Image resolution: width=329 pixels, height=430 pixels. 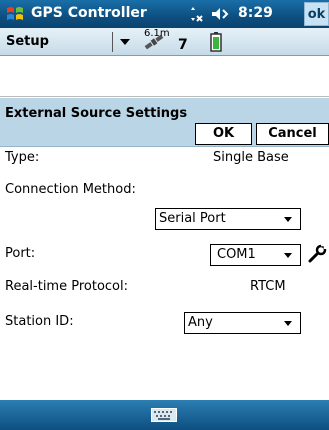 What do you see at coordinates (39, 321) in the screenshot?
I see `station-id-label: Station ID:` at bounding box center [39, 321].